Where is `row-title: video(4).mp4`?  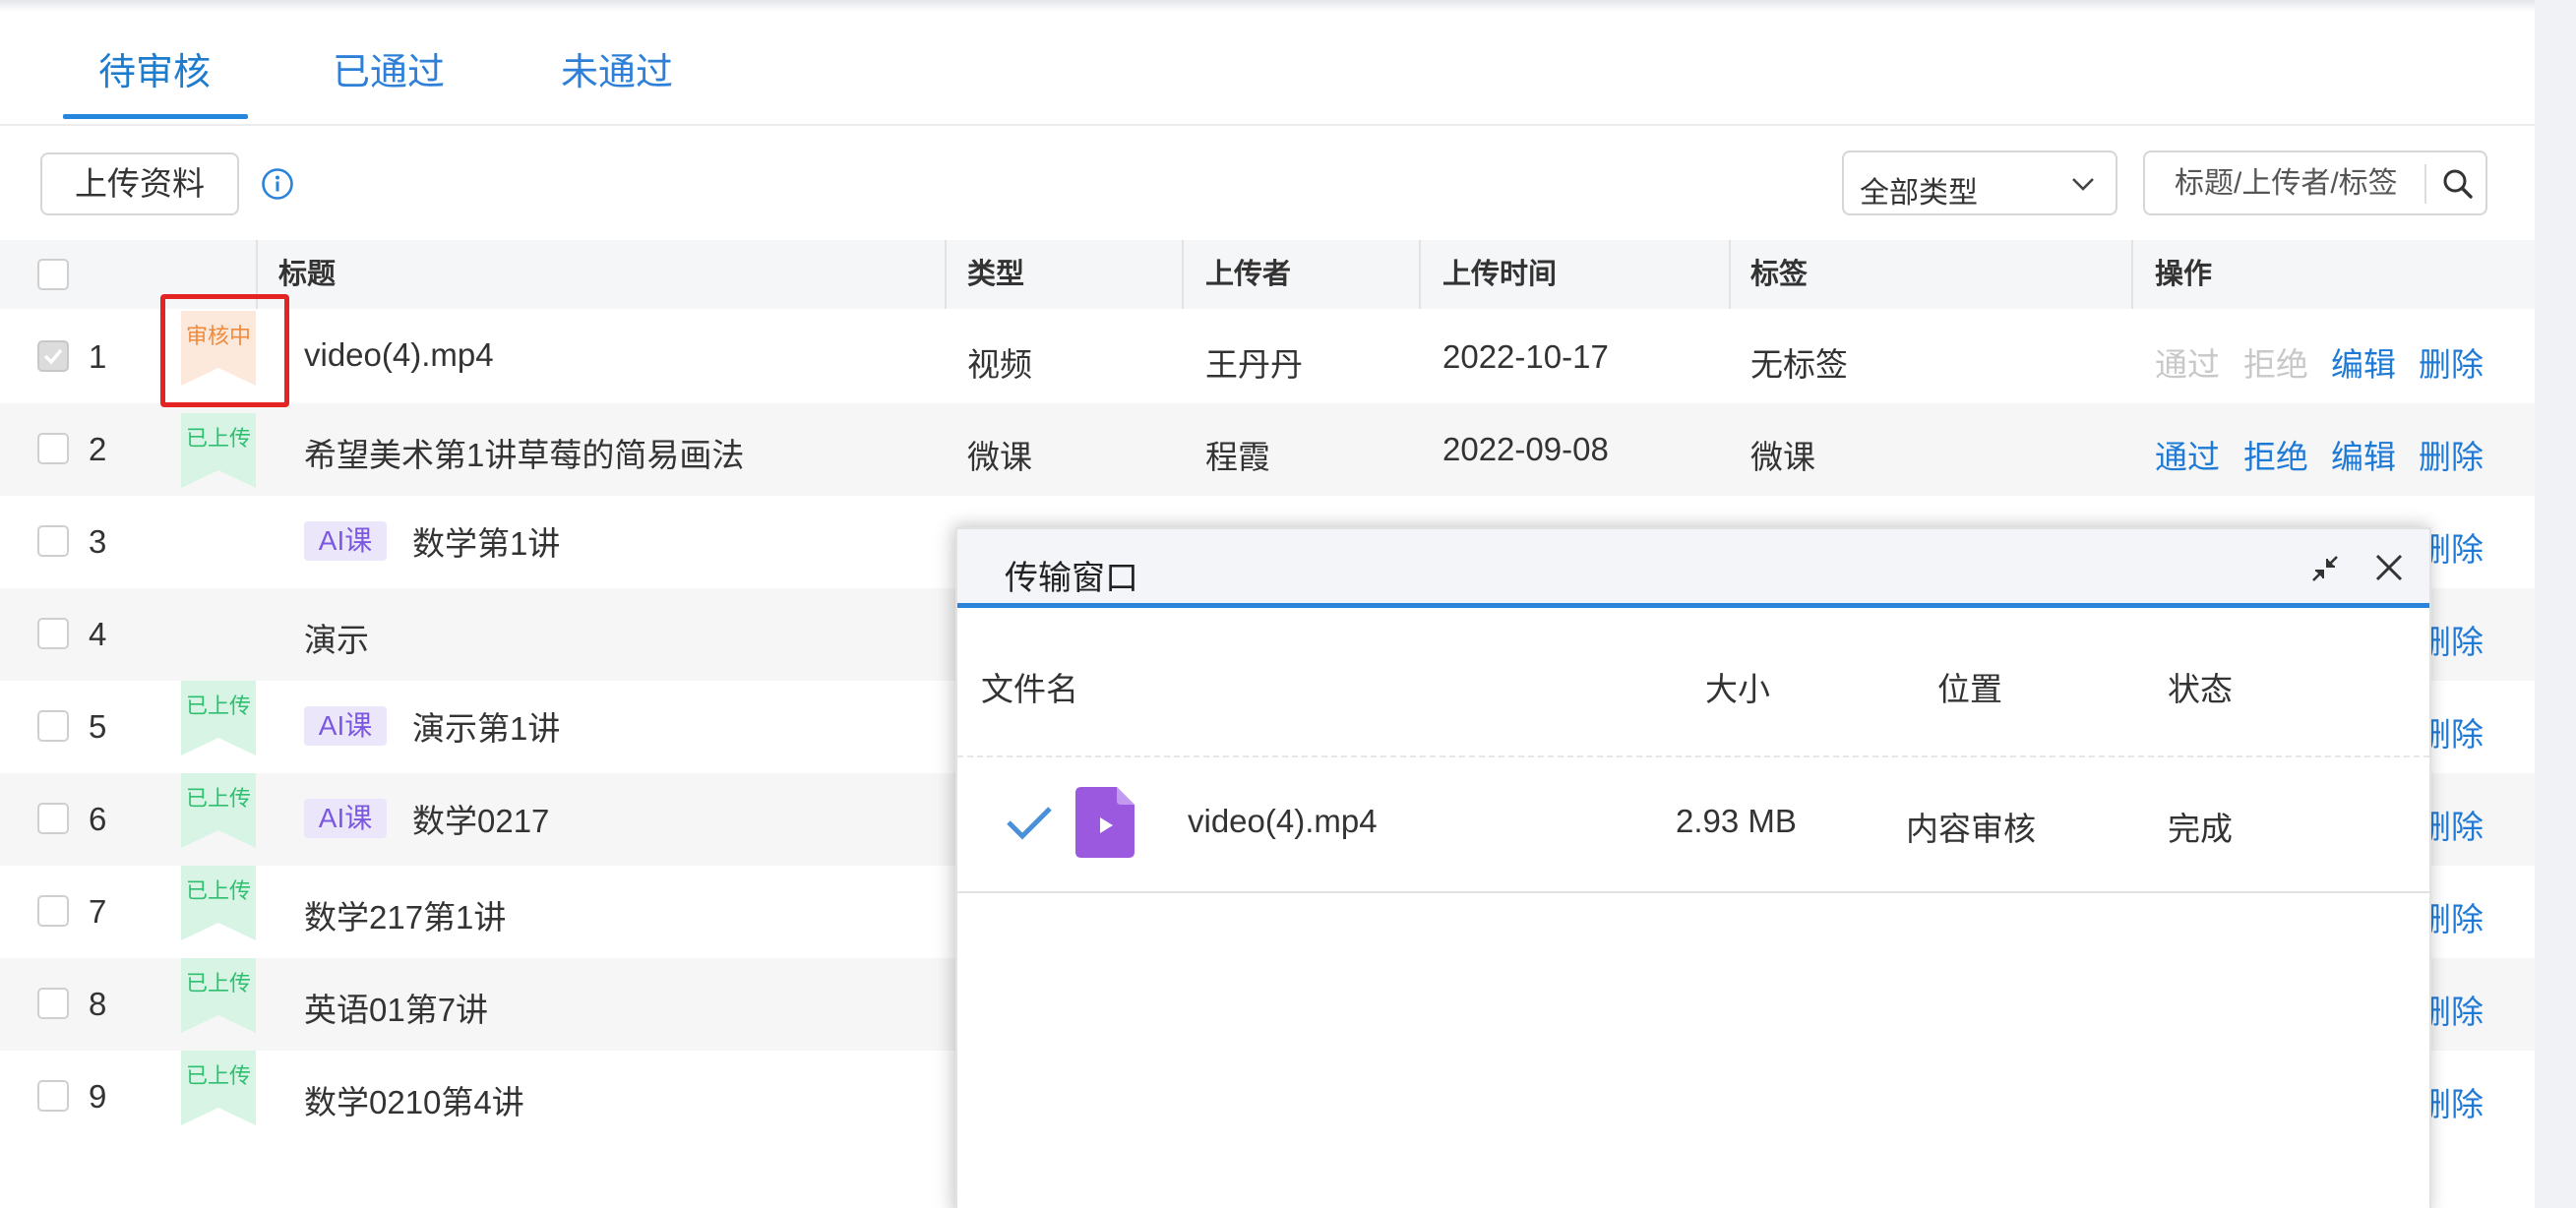 row-title: video(4).mp4 is located at coordinates (399, 355).